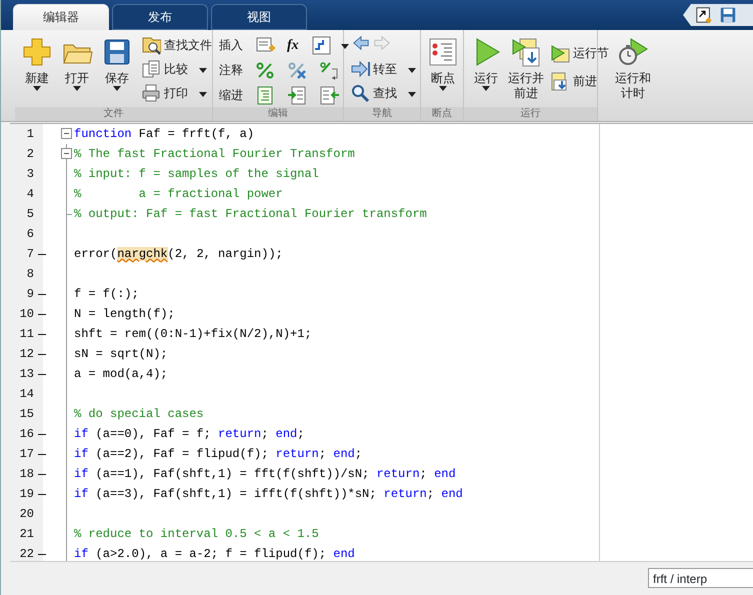 This screenshot has width=753, height=595. What do you see at coordinates (37, 52) in the screenshot?
I see `plus-icon` at bounding box center [37, 52].